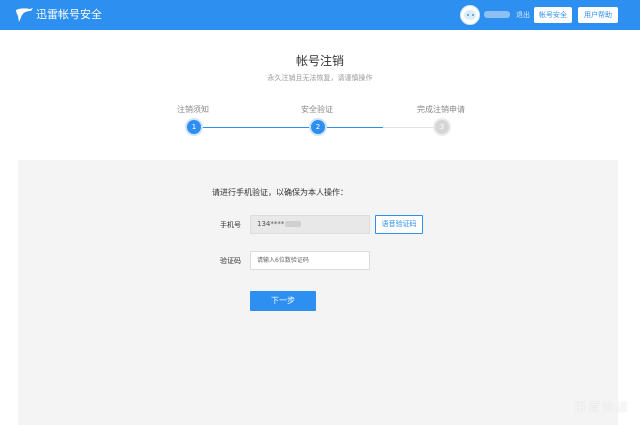 The height and width of the screenshot is (425, 640). I want to click on step-3-label: 完成注销申请, so click(441, 109).